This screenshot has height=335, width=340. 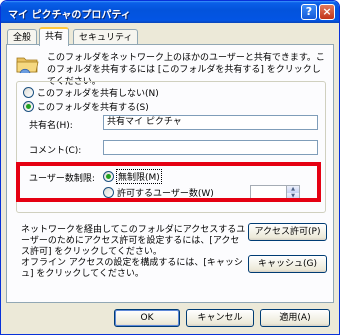 What do you see at coordinates (139, 176) in the screenshot?
I see `unlimited-label: 無制限(M)` at bounding box center [139, 176].